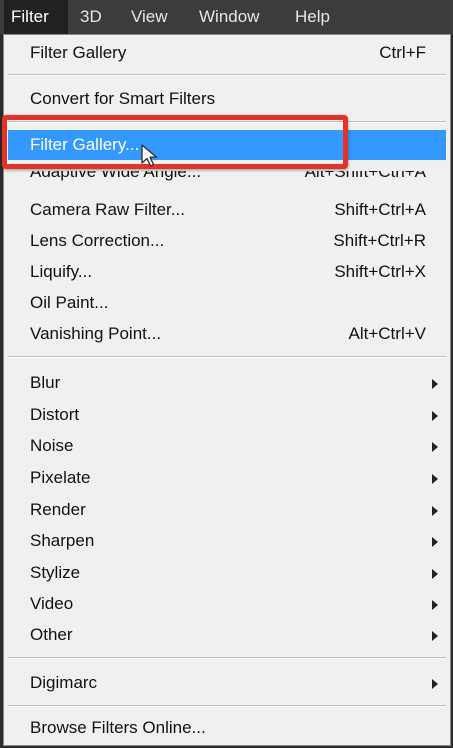  What do you see at coordinates (36, 17) in the screenshot?
I see `menu-filter: Filter` at bounding box center [36, 17].